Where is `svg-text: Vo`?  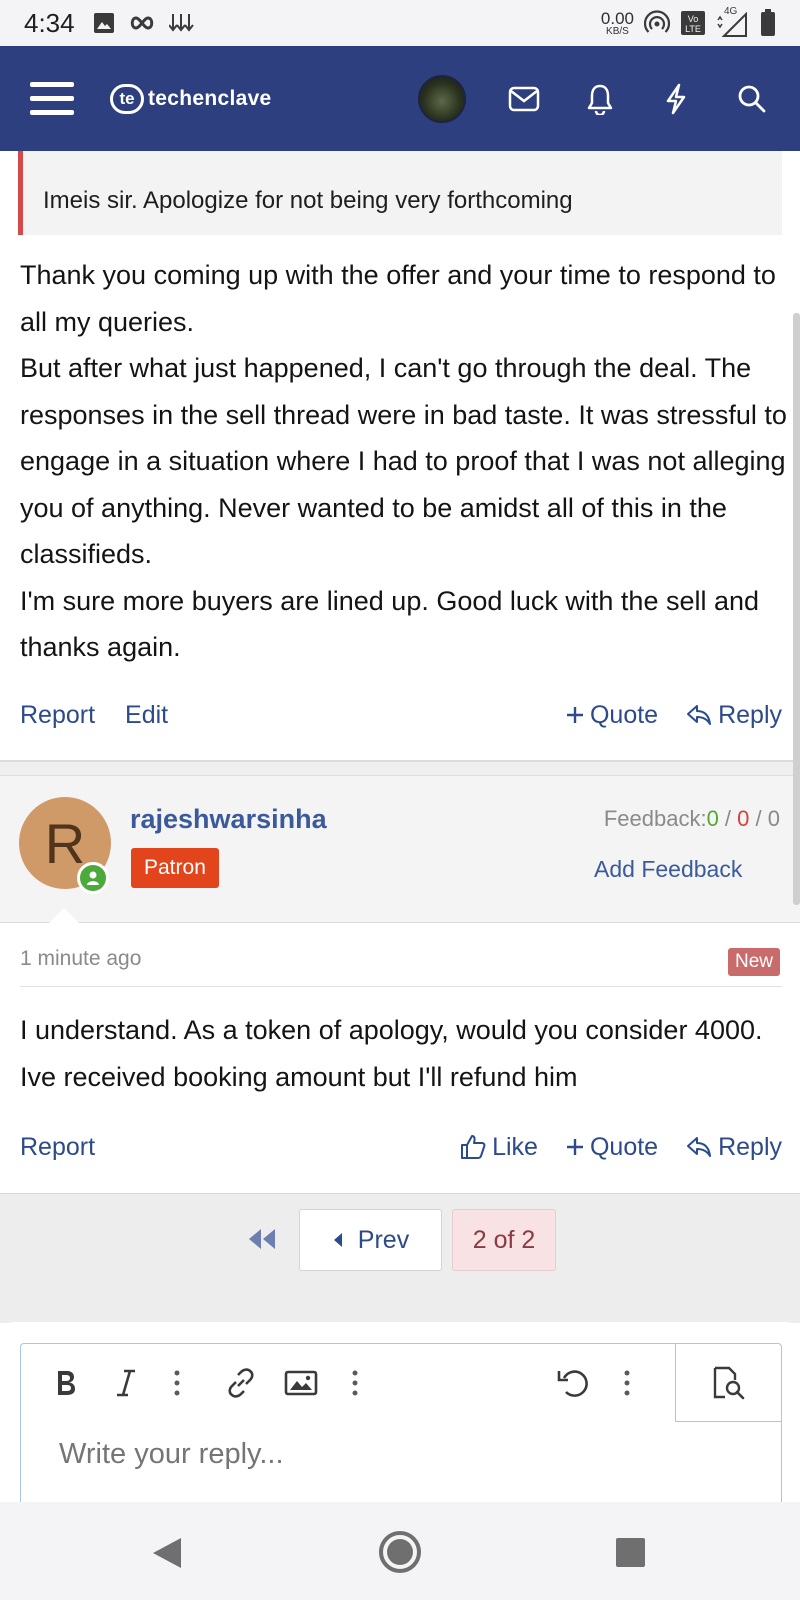 svg-text: Vo is located at coordinates (693, 19).